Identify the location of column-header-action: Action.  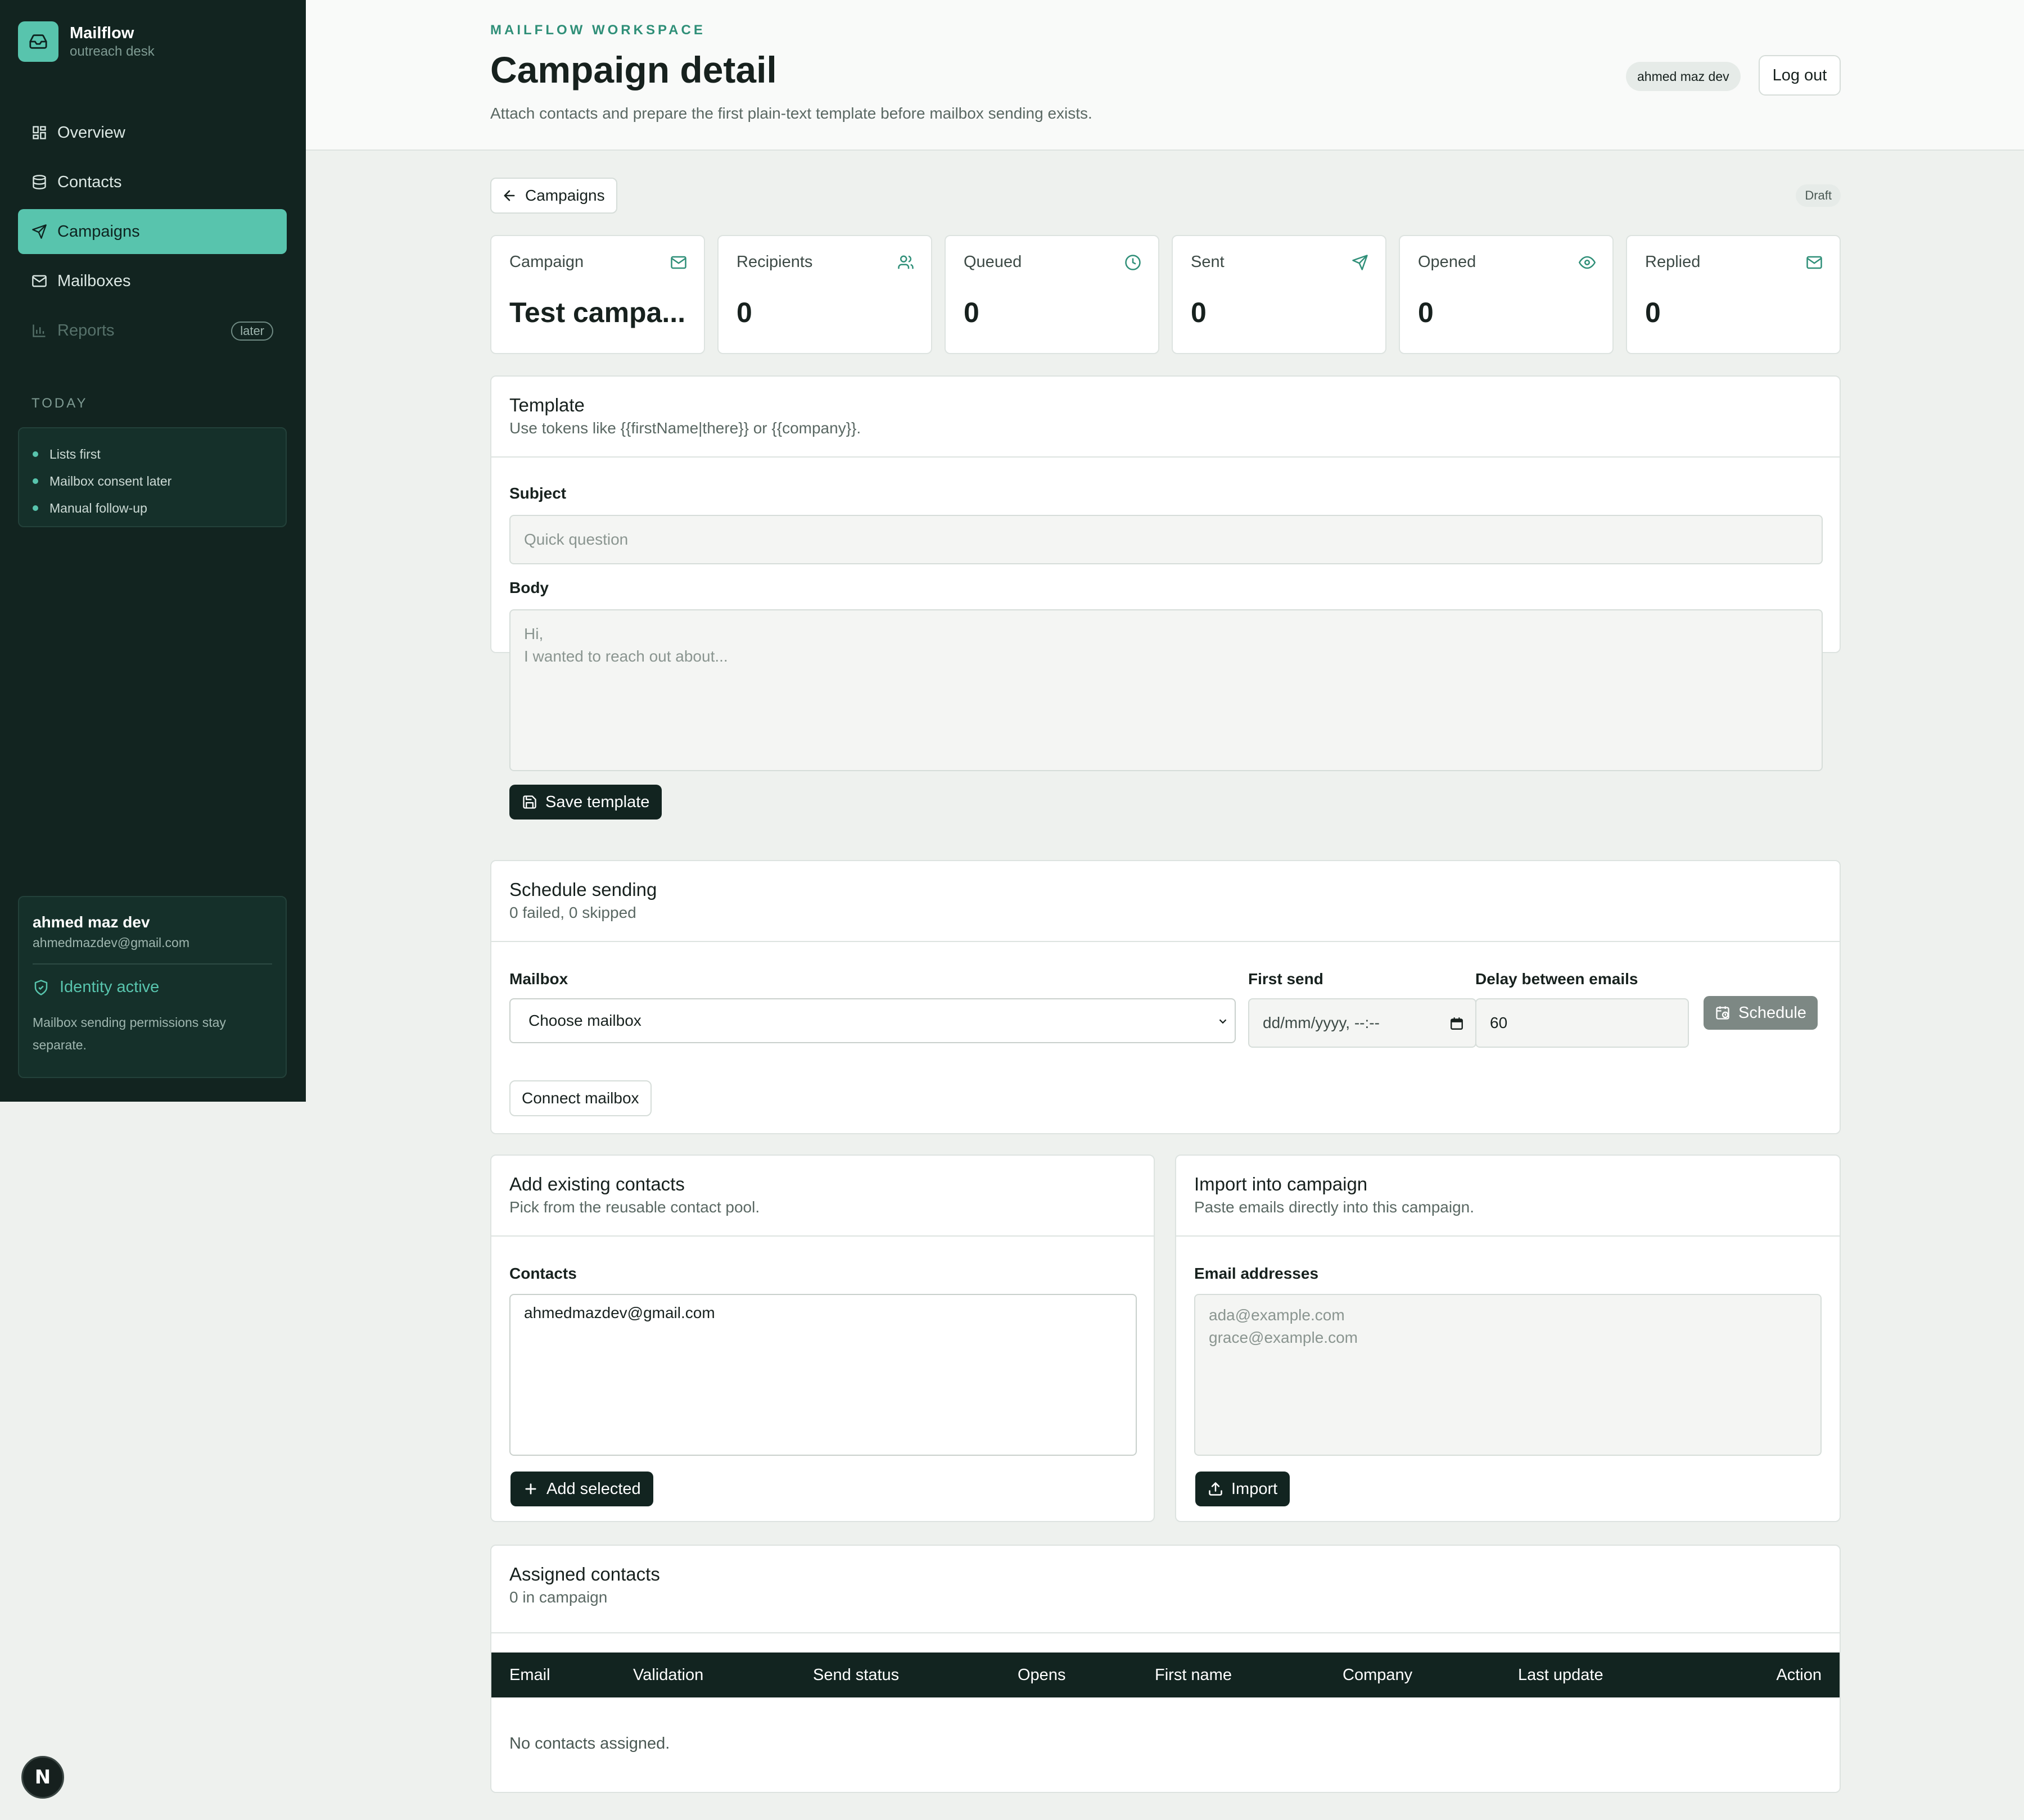
(1799, 1675).